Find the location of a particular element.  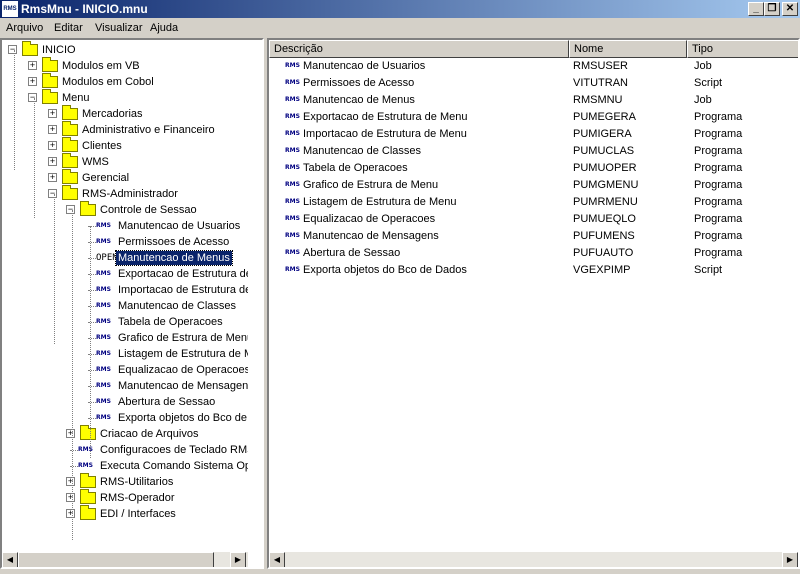

tree-node: RMS Grafico de Estrura de Menu is located at coordinates (125, 338).